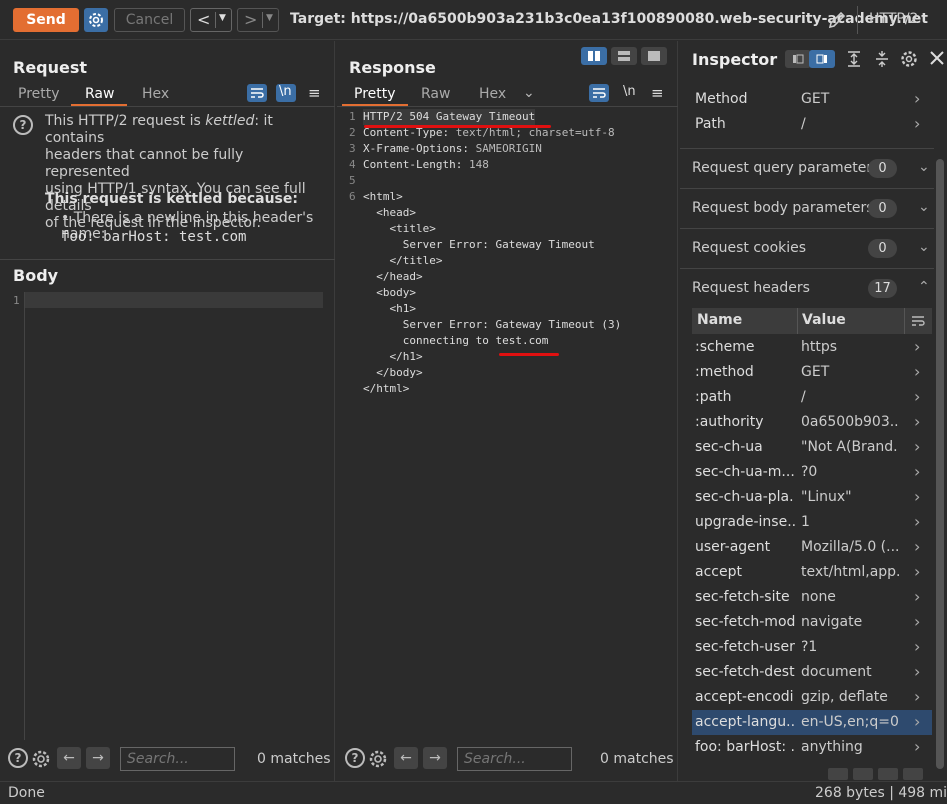 The width and height of the screenshot is (947, 804). What do you see at coordinates (863, 774) in the screenshot?
I see `chevron-down-icon` at bounding box center [863, 774].